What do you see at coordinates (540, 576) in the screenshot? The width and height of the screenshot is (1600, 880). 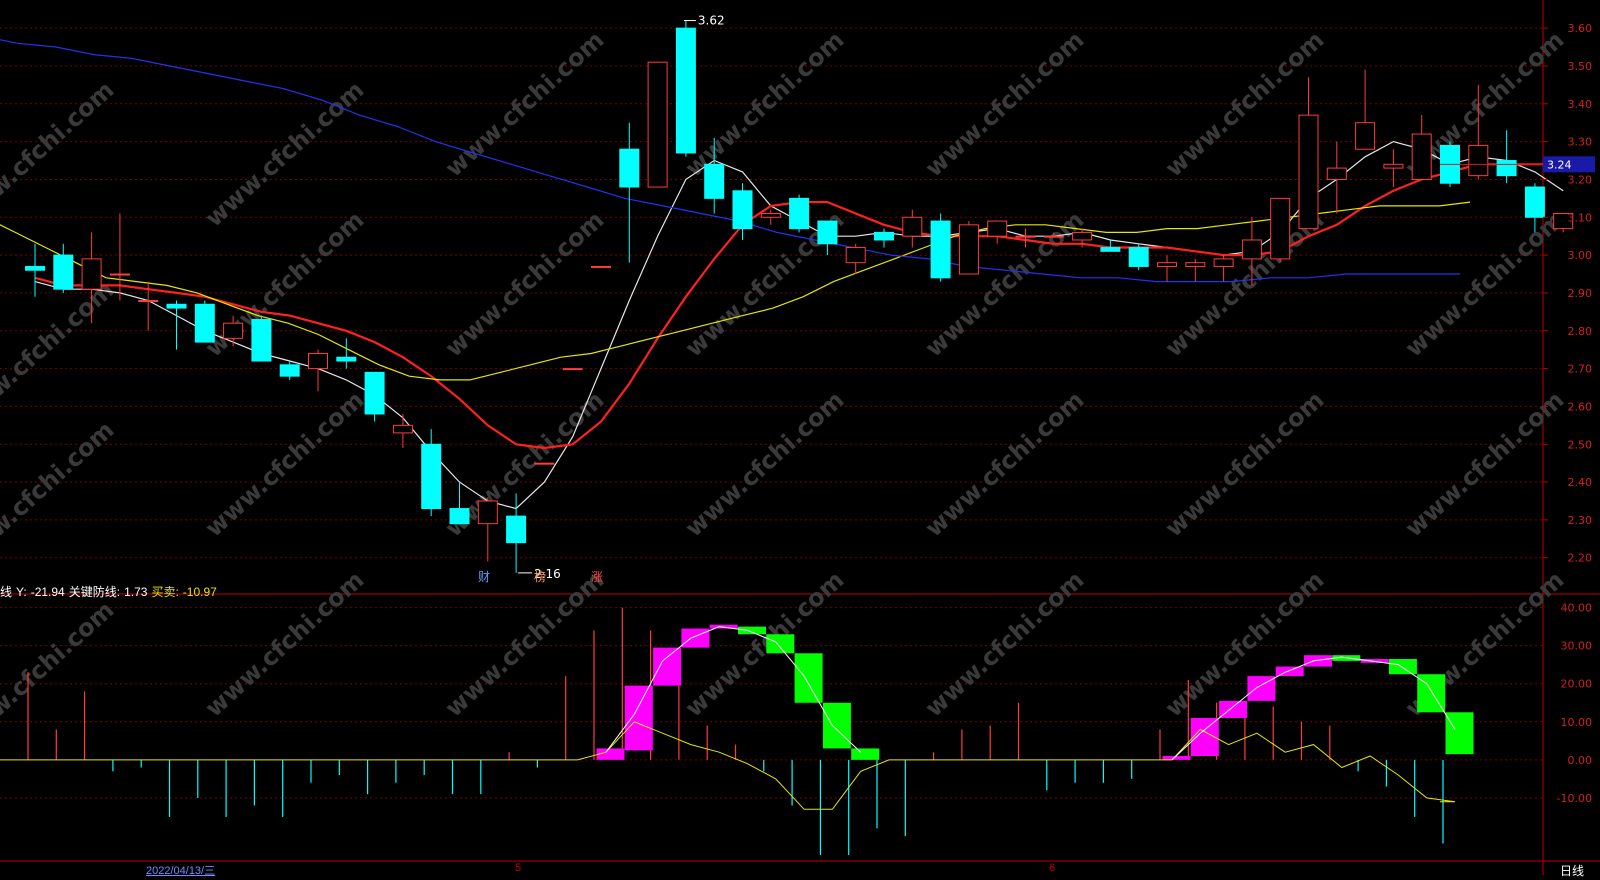 I see `marker-bang: 榜` at bounding box center [540, 576].